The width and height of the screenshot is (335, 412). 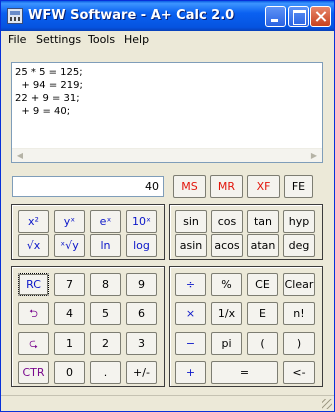 I want to click on digit-6-button: 6, so click(x=141, y=313).